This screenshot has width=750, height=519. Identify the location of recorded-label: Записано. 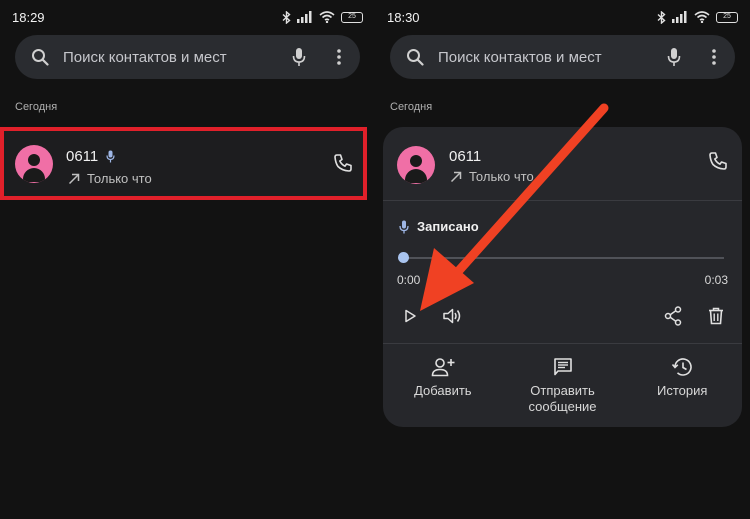
(448, 226).